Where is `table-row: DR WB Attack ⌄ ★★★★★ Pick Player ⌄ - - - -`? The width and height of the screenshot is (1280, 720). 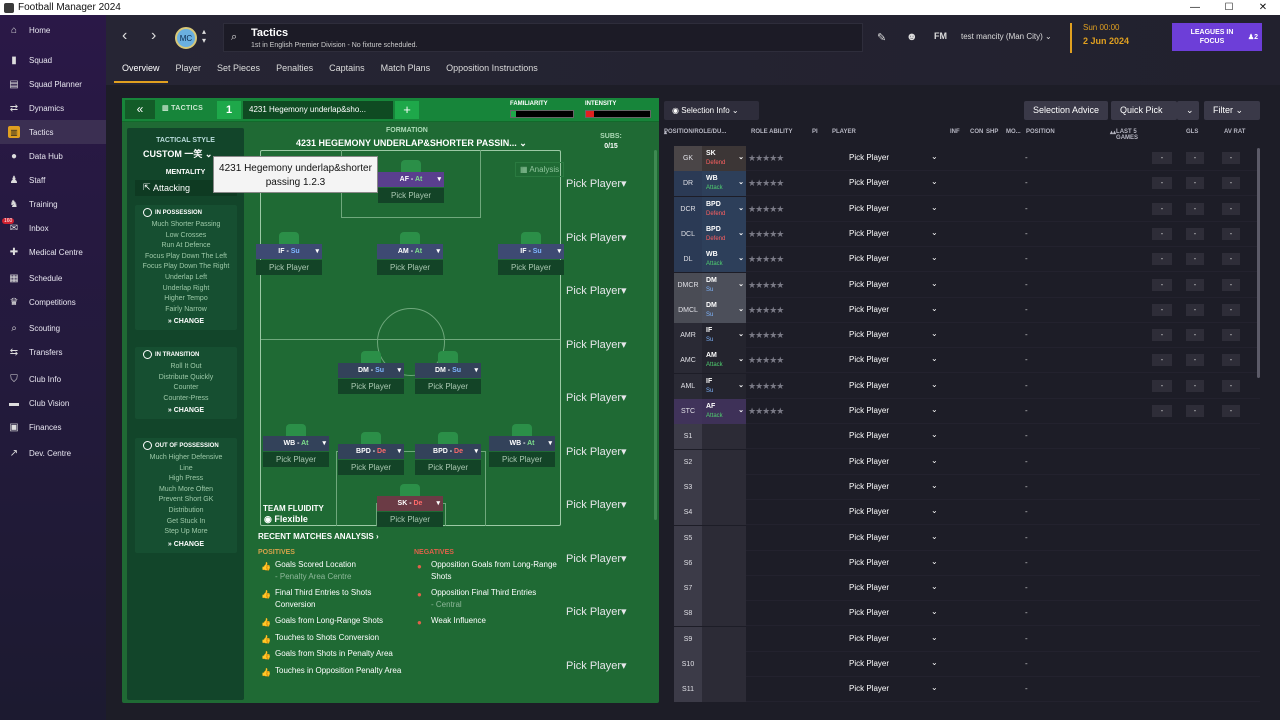
table-row: DR WB Attack ⌄ ★★★★★ Pick Player ⌄ - - - - is located at coordinates (967, 184).